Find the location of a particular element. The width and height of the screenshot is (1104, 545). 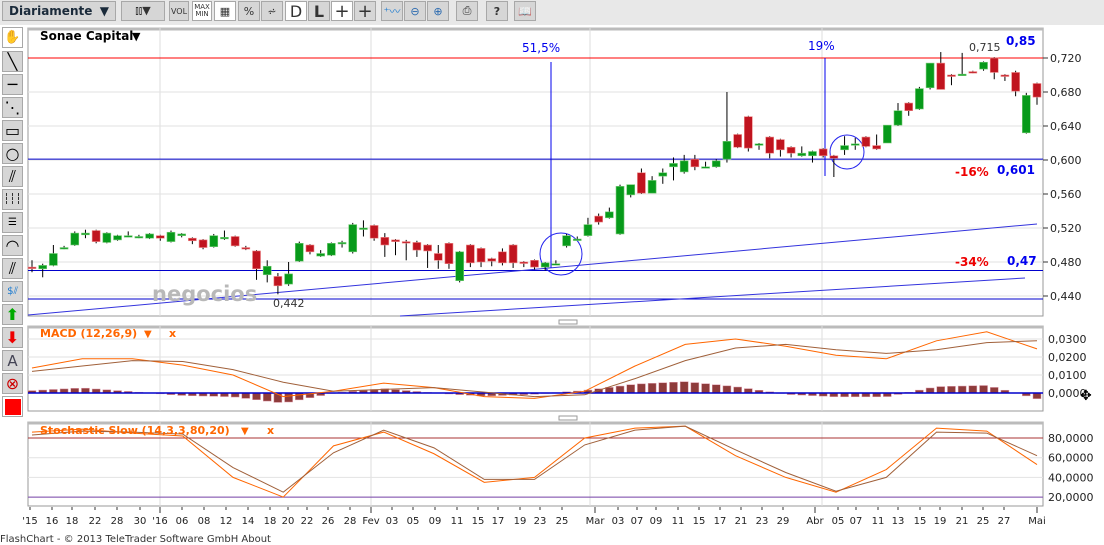

period-select: Diariamente▼ is located at coordinates (59, 11).